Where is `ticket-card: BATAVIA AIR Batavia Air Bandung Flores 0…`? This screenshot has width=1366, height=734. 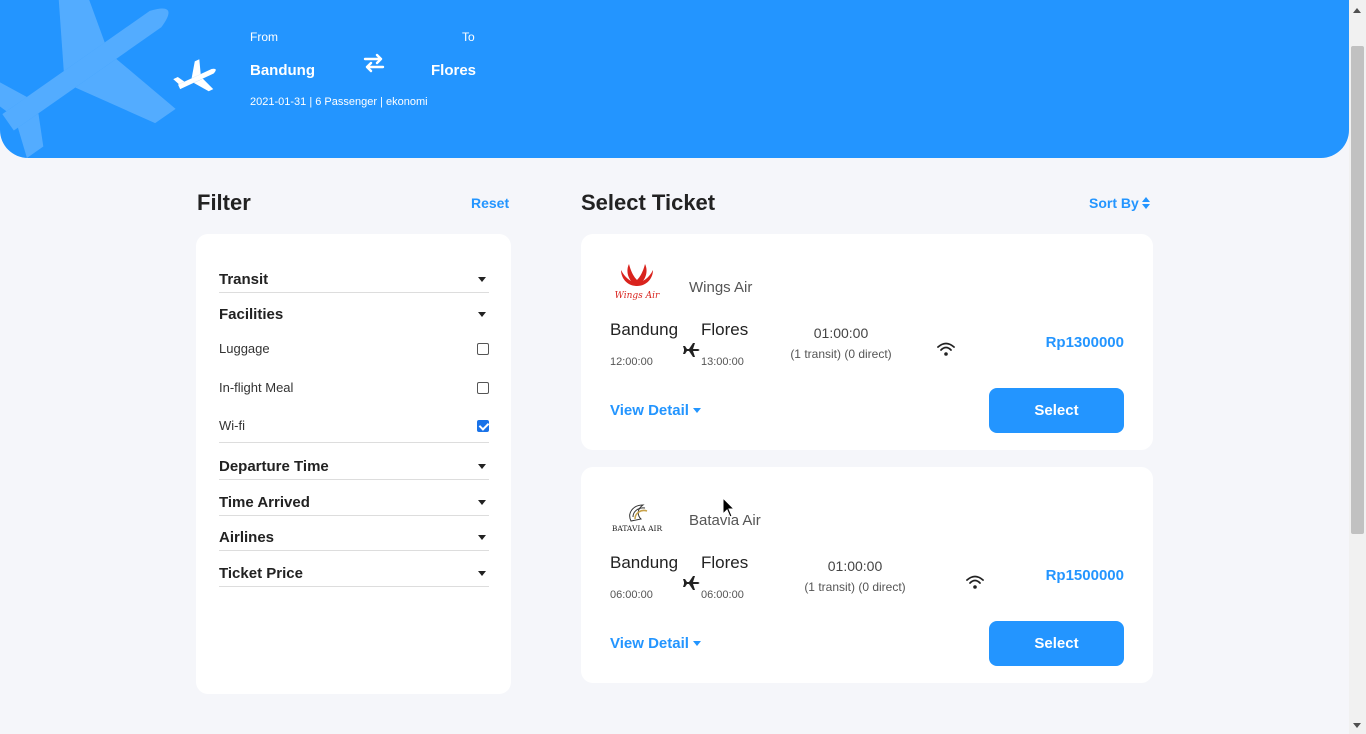 ticket-card: BATAVIA AIR Batavia Air Bandung Flores 0… is located at coordinates (867, 575).